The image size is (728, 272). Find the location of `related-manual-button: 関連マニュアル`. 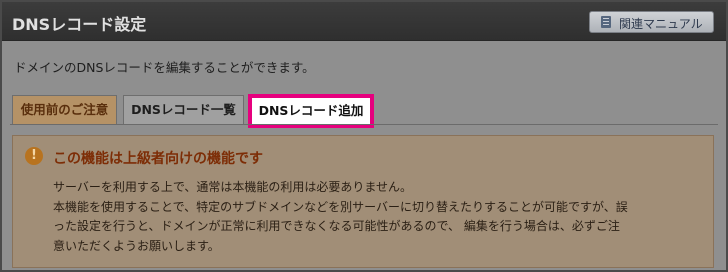

related-manual-button: 関連マニュアル is located at coordinates (651, 22).